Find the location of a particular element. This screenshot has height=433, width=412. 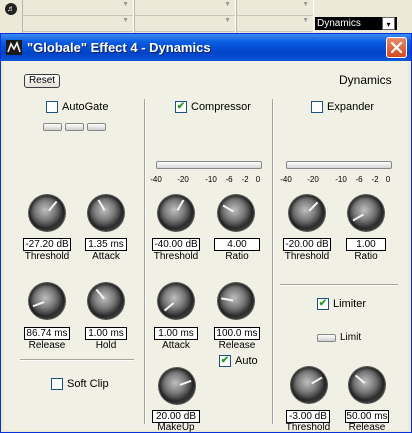

auto-makeup-checkbox: ✔ Auto is located at coordinates (238, 361).